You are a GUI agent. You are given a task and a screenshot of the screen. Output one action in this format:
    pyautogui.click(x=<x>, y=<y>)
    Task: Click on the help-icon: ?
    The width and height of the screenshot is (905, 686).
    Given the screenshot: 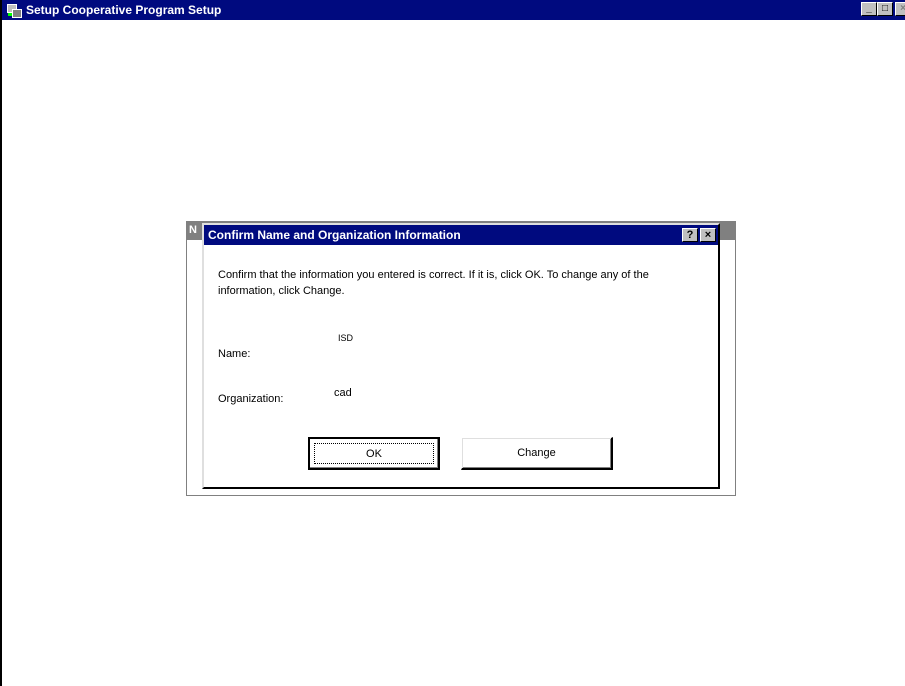 What is the action you would take?
    pyautogui.click(x=690, y=235)
    